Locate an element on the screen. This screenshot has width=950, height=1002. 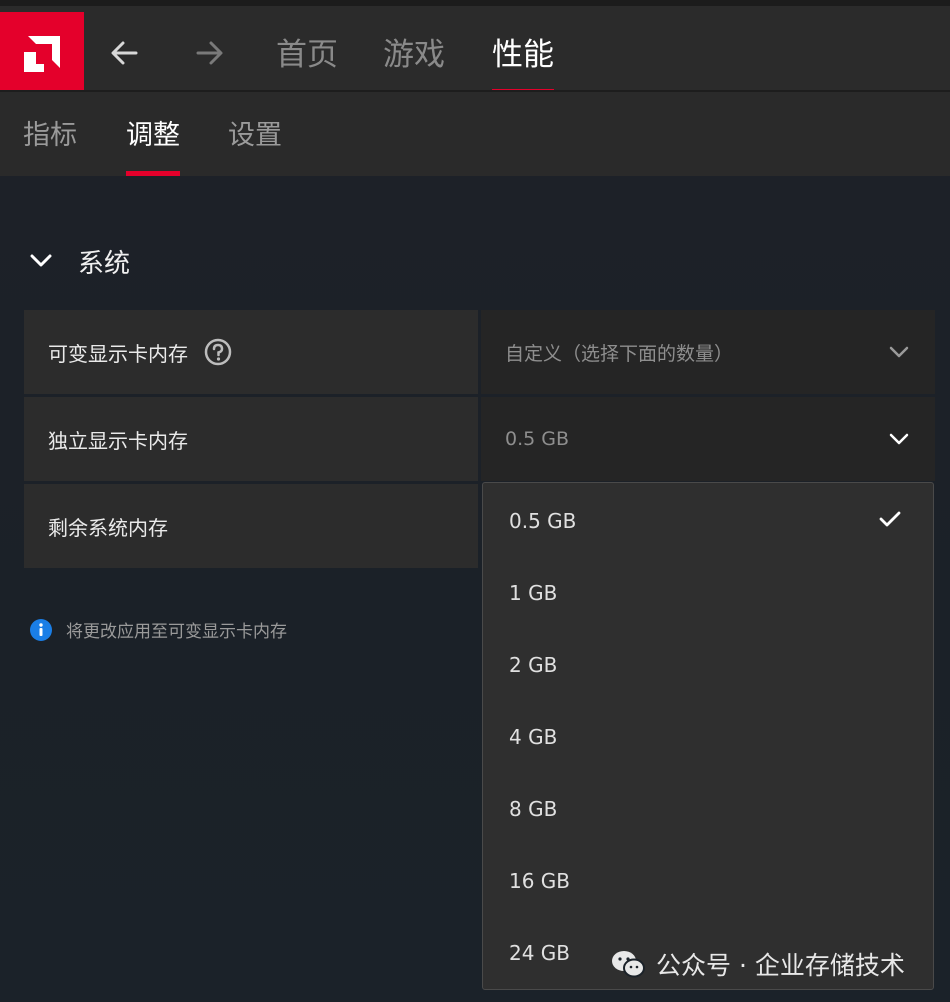
dropdown-option: 16 GB is located at coordinates (708, 881).